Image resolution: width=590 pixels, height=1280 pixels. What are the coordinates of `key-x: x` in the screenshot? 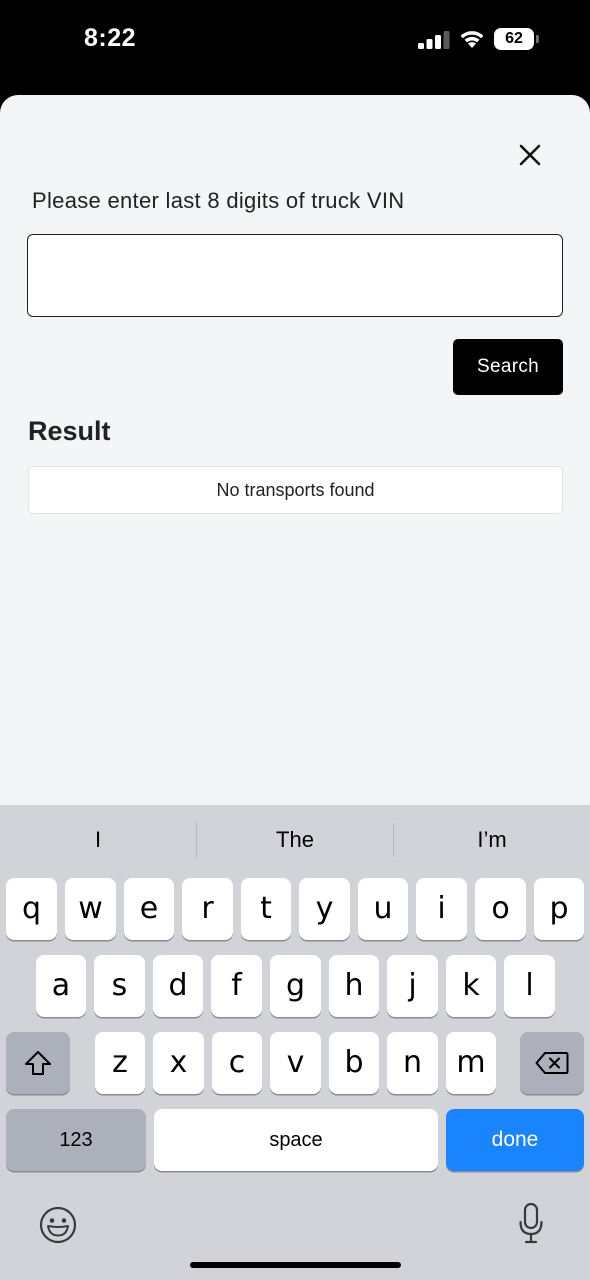 It's located at (178, 1063).